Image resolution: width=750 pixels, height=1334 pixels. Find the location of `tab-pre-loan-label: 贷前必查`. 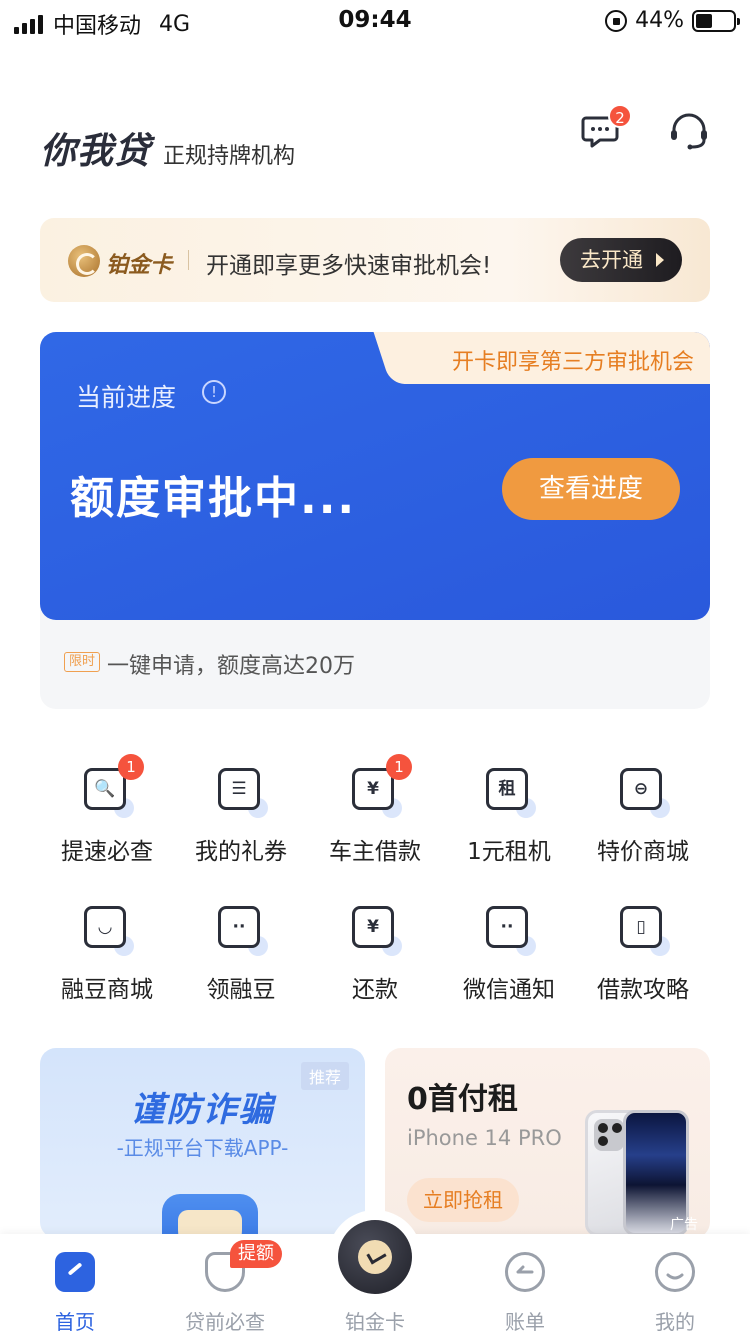

tab-pre-loan-label: 贷前必查 is located at coordinates (225, 1322).